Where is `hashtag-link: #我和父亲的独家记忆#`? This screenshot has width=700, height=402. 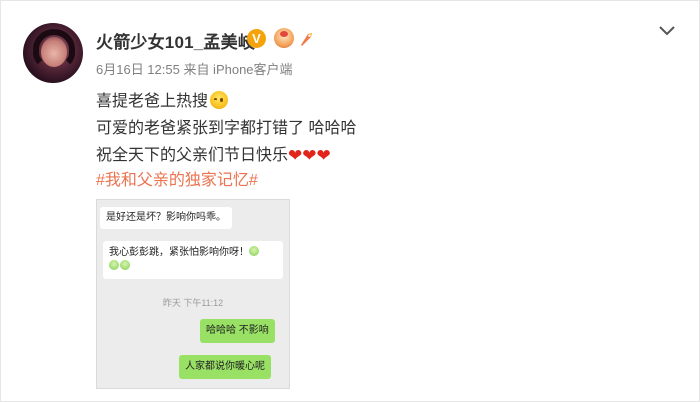 hashtag-link: #我和父亲的独家记忆# is located at coordinates (177, 178).